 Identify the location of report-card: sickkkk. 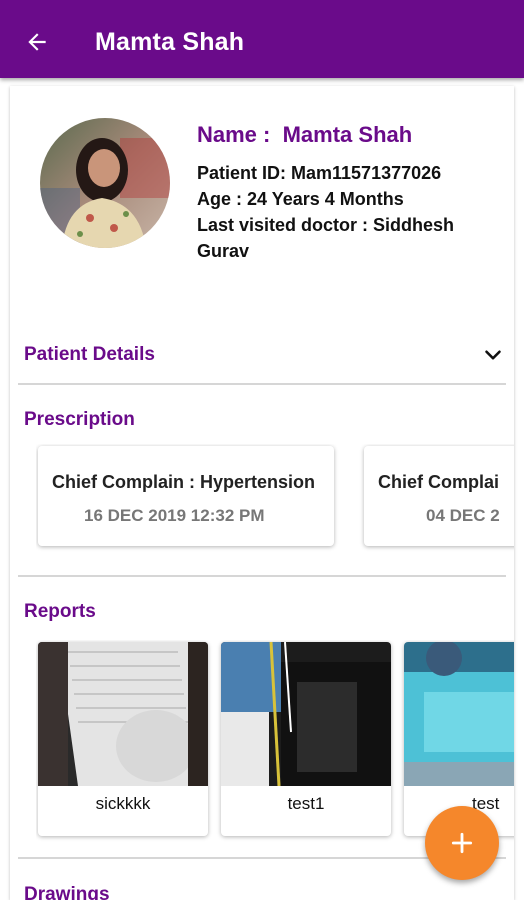
(123, 739).